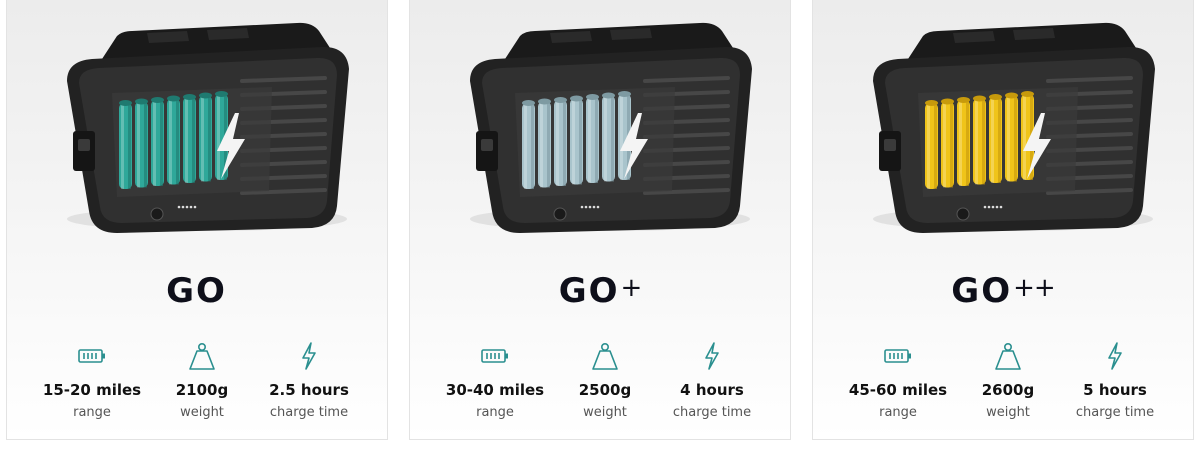 This screenshot has height=452, width=1200. What do you see at coordinates (1115, 390) in the screenshot?
I see `spec-value: 5 hours` at bounding box center [1115, 390].